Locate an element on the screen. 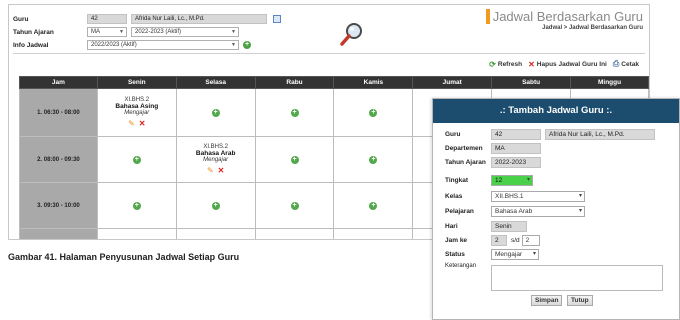 The width and height of the screenshot is (680, 320). action-bar: ⟳ Refresh ✕ Hapus Jadwal Guru Ini ⎙ Cetak is located at coordinates (561, 64).